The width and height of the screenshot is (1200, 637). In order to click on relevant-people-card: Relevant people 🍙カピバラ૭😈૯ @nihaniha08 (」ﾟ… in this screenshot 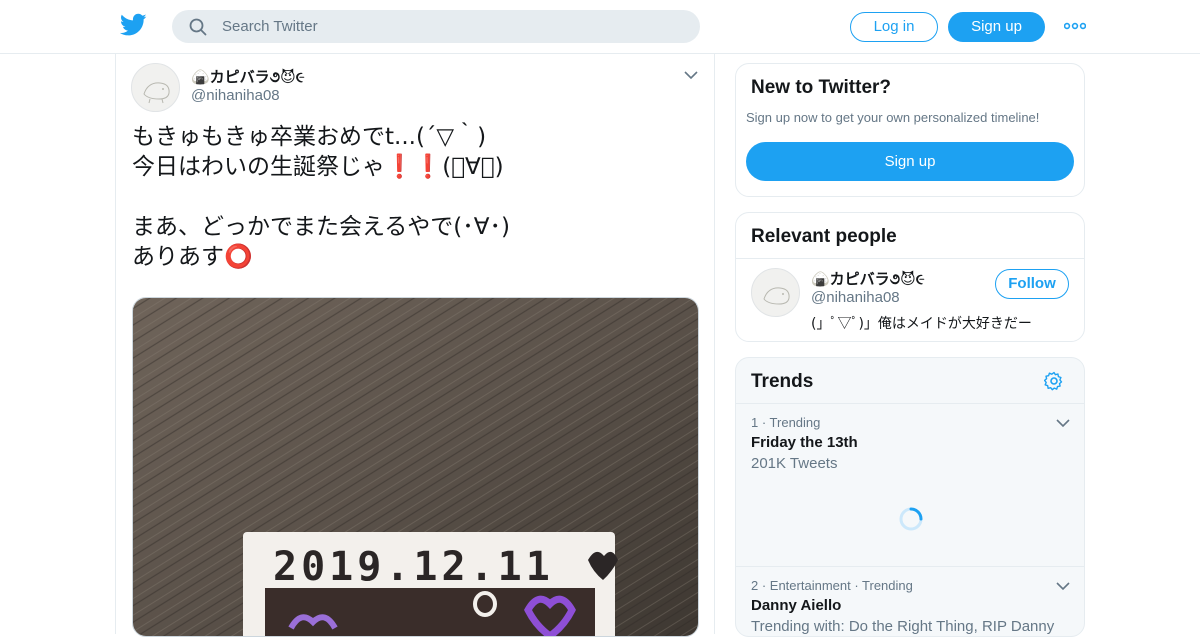, I will do `click(910, 277)`.